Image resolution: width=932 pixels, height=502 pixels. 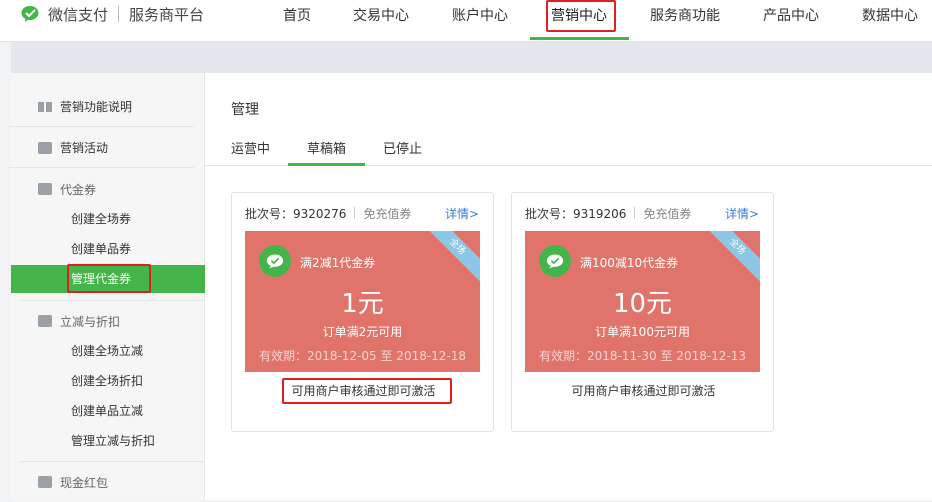 What do you see at coordinates (109, 278) in the screenshot?
I see `sidebar-highlight-box` at bounding box center [109, 278].